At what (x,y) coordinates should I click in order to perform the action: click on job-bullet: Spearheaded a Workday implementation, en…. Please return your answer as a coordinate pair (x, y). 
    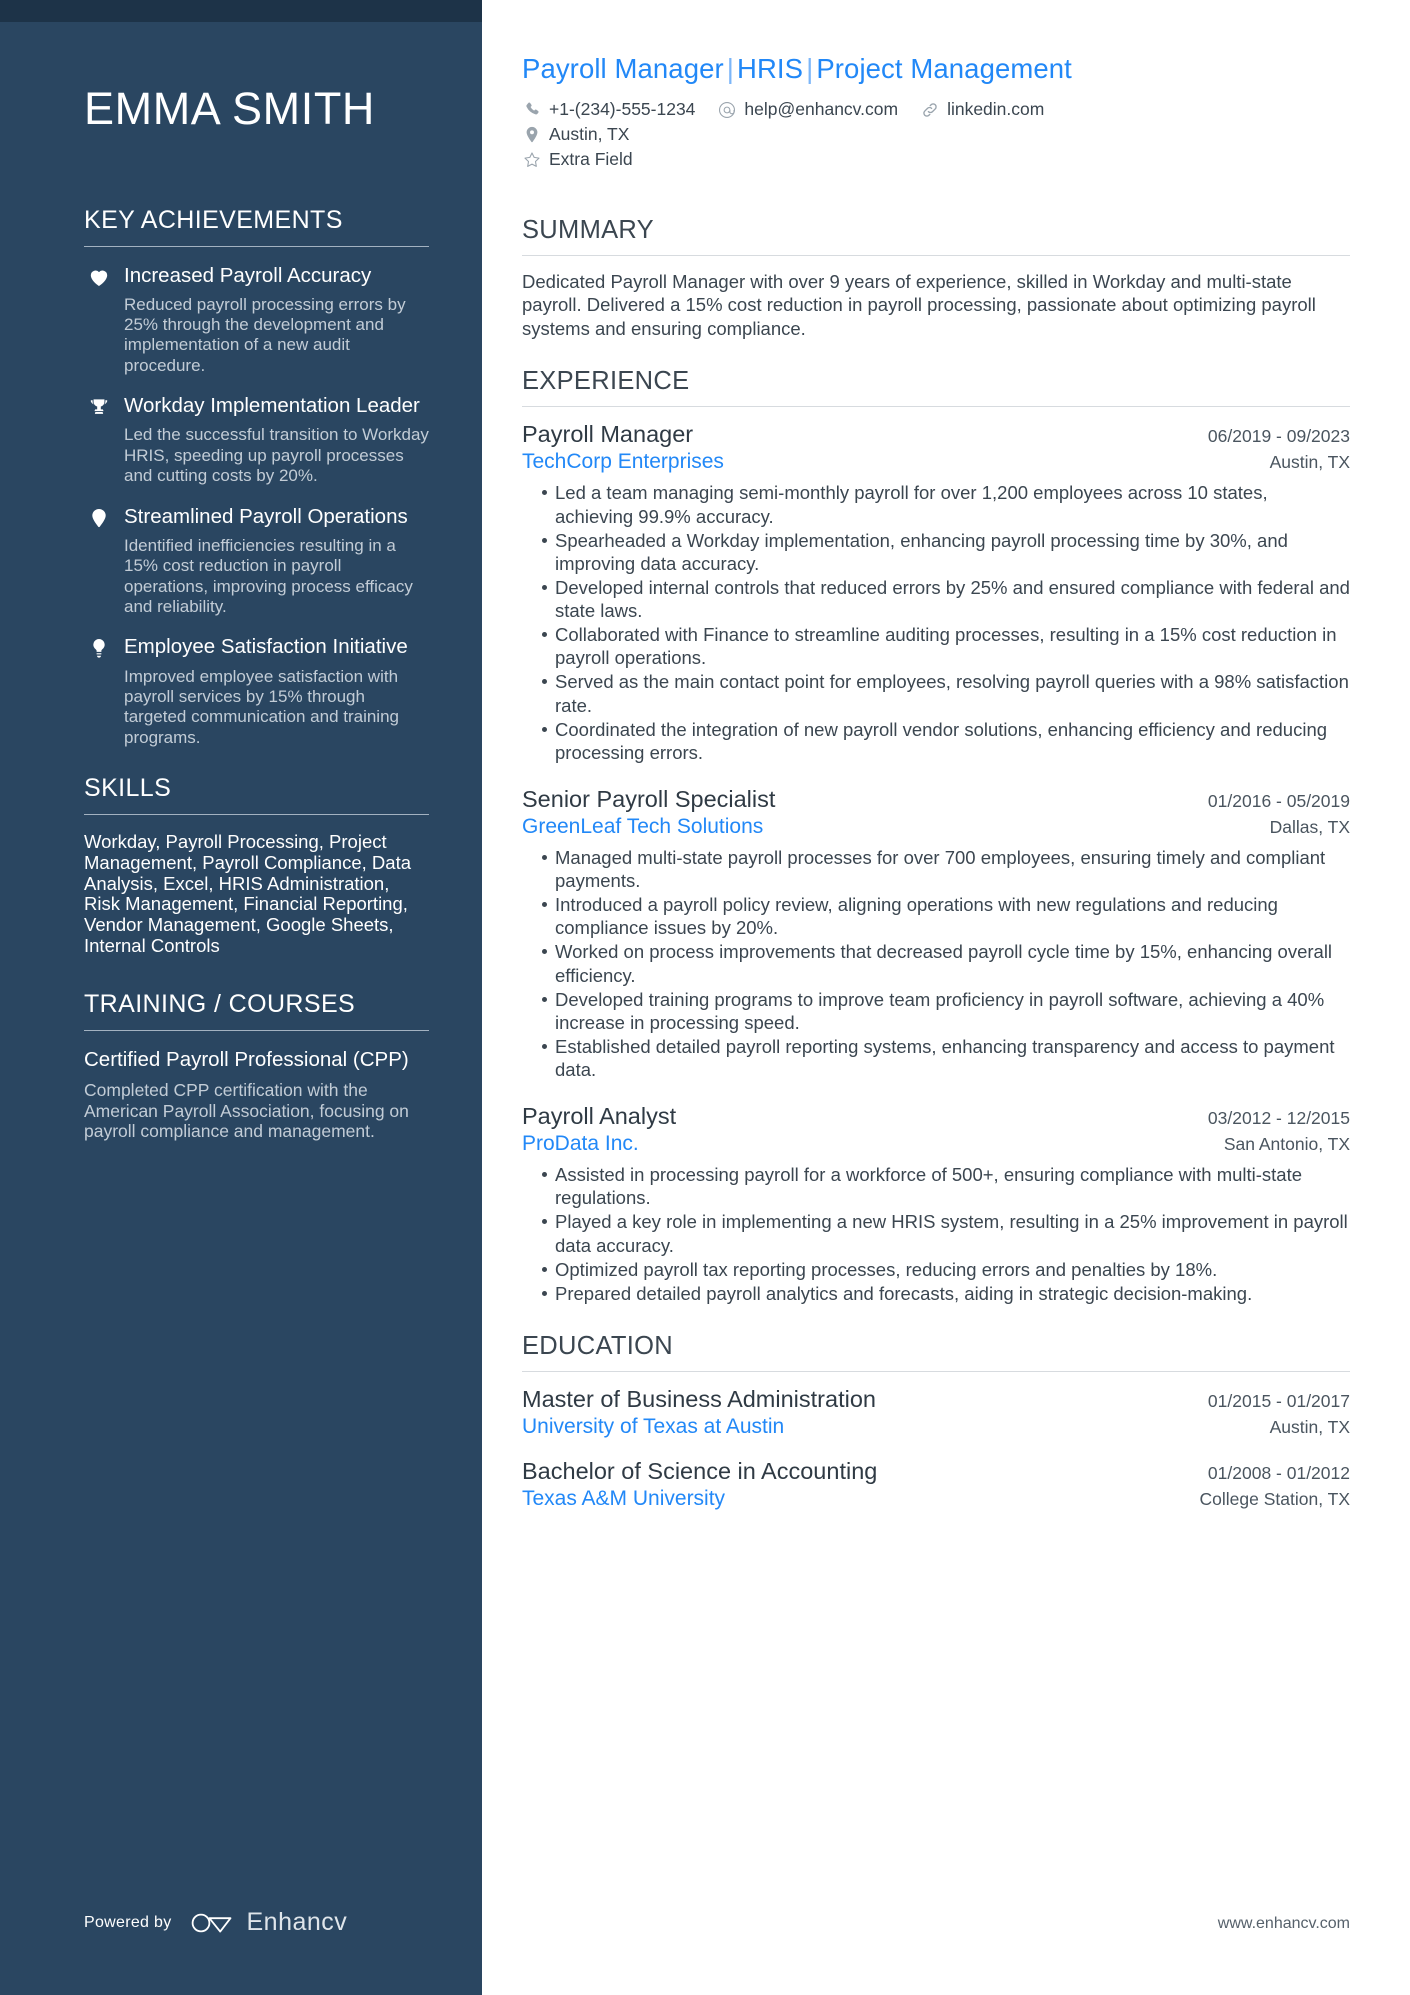
    Looking at the image, I should click on (946, 552).